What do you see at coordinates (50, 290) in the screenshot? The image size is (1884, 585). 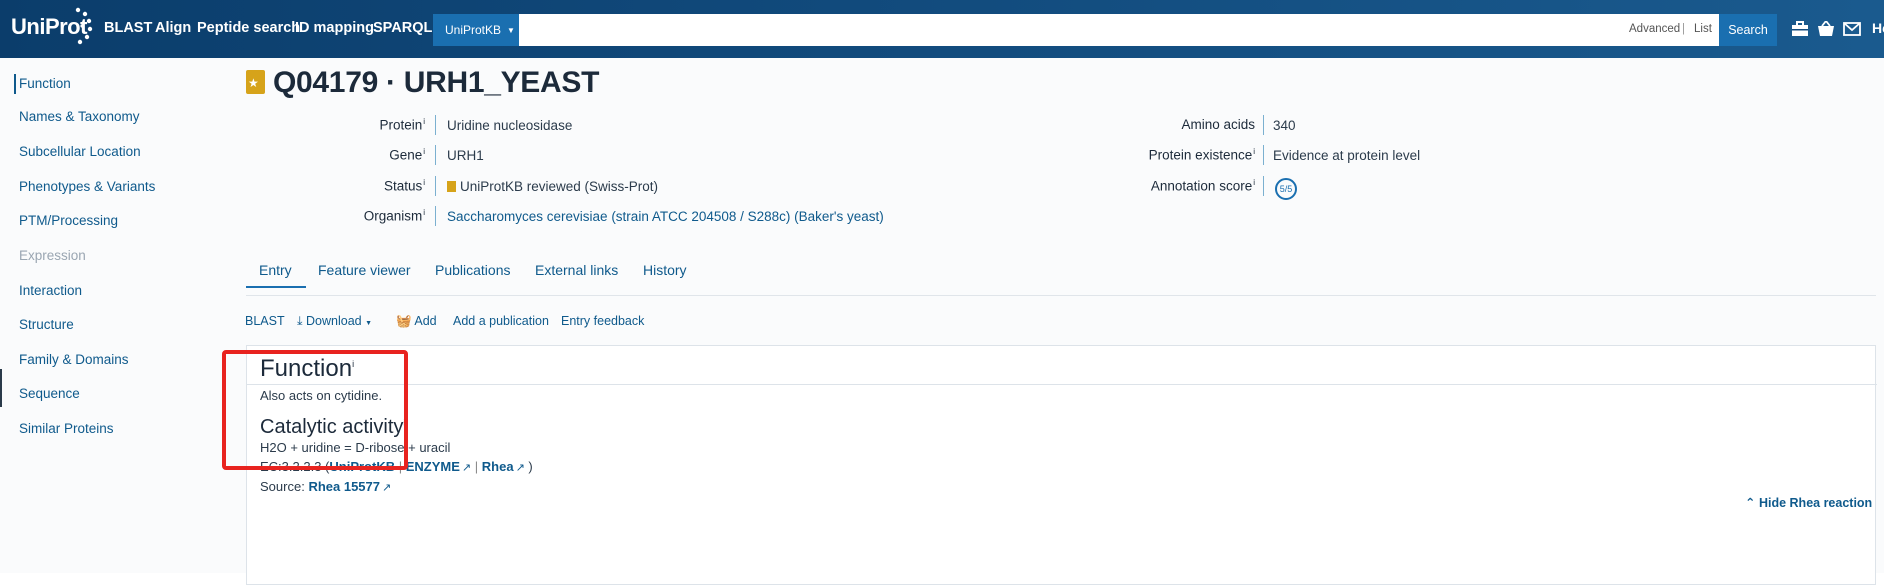 I see `sidebar-item-interaction: Interaction` at bounding box center [50, 290].